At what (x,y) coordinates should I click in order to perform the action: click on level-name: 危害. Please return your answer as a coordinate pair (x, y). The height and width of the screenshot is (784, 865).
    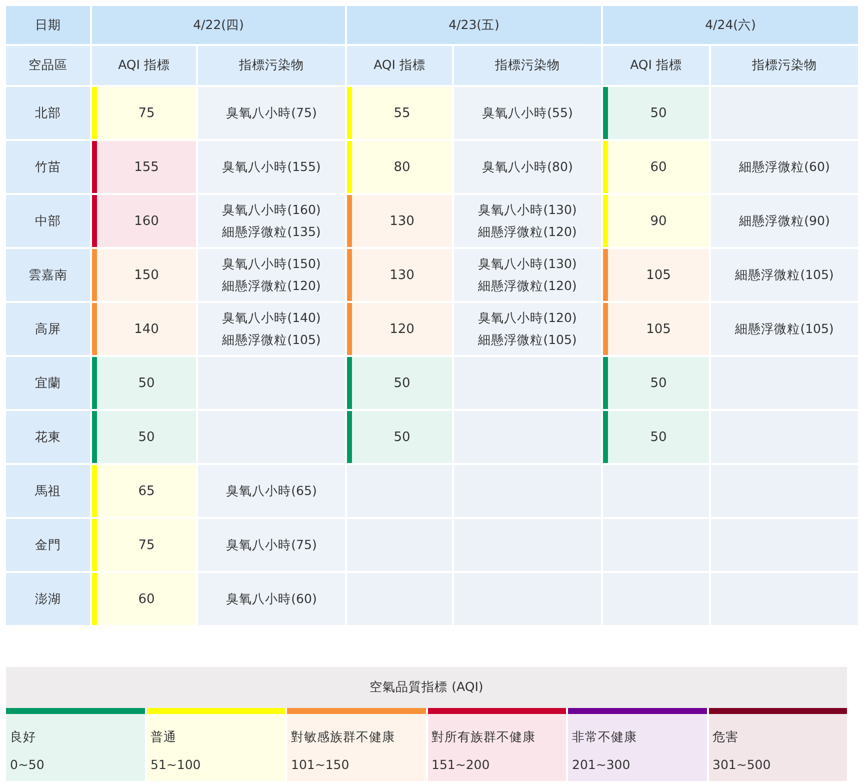
    Looking at the image, I should click on (725, 737).